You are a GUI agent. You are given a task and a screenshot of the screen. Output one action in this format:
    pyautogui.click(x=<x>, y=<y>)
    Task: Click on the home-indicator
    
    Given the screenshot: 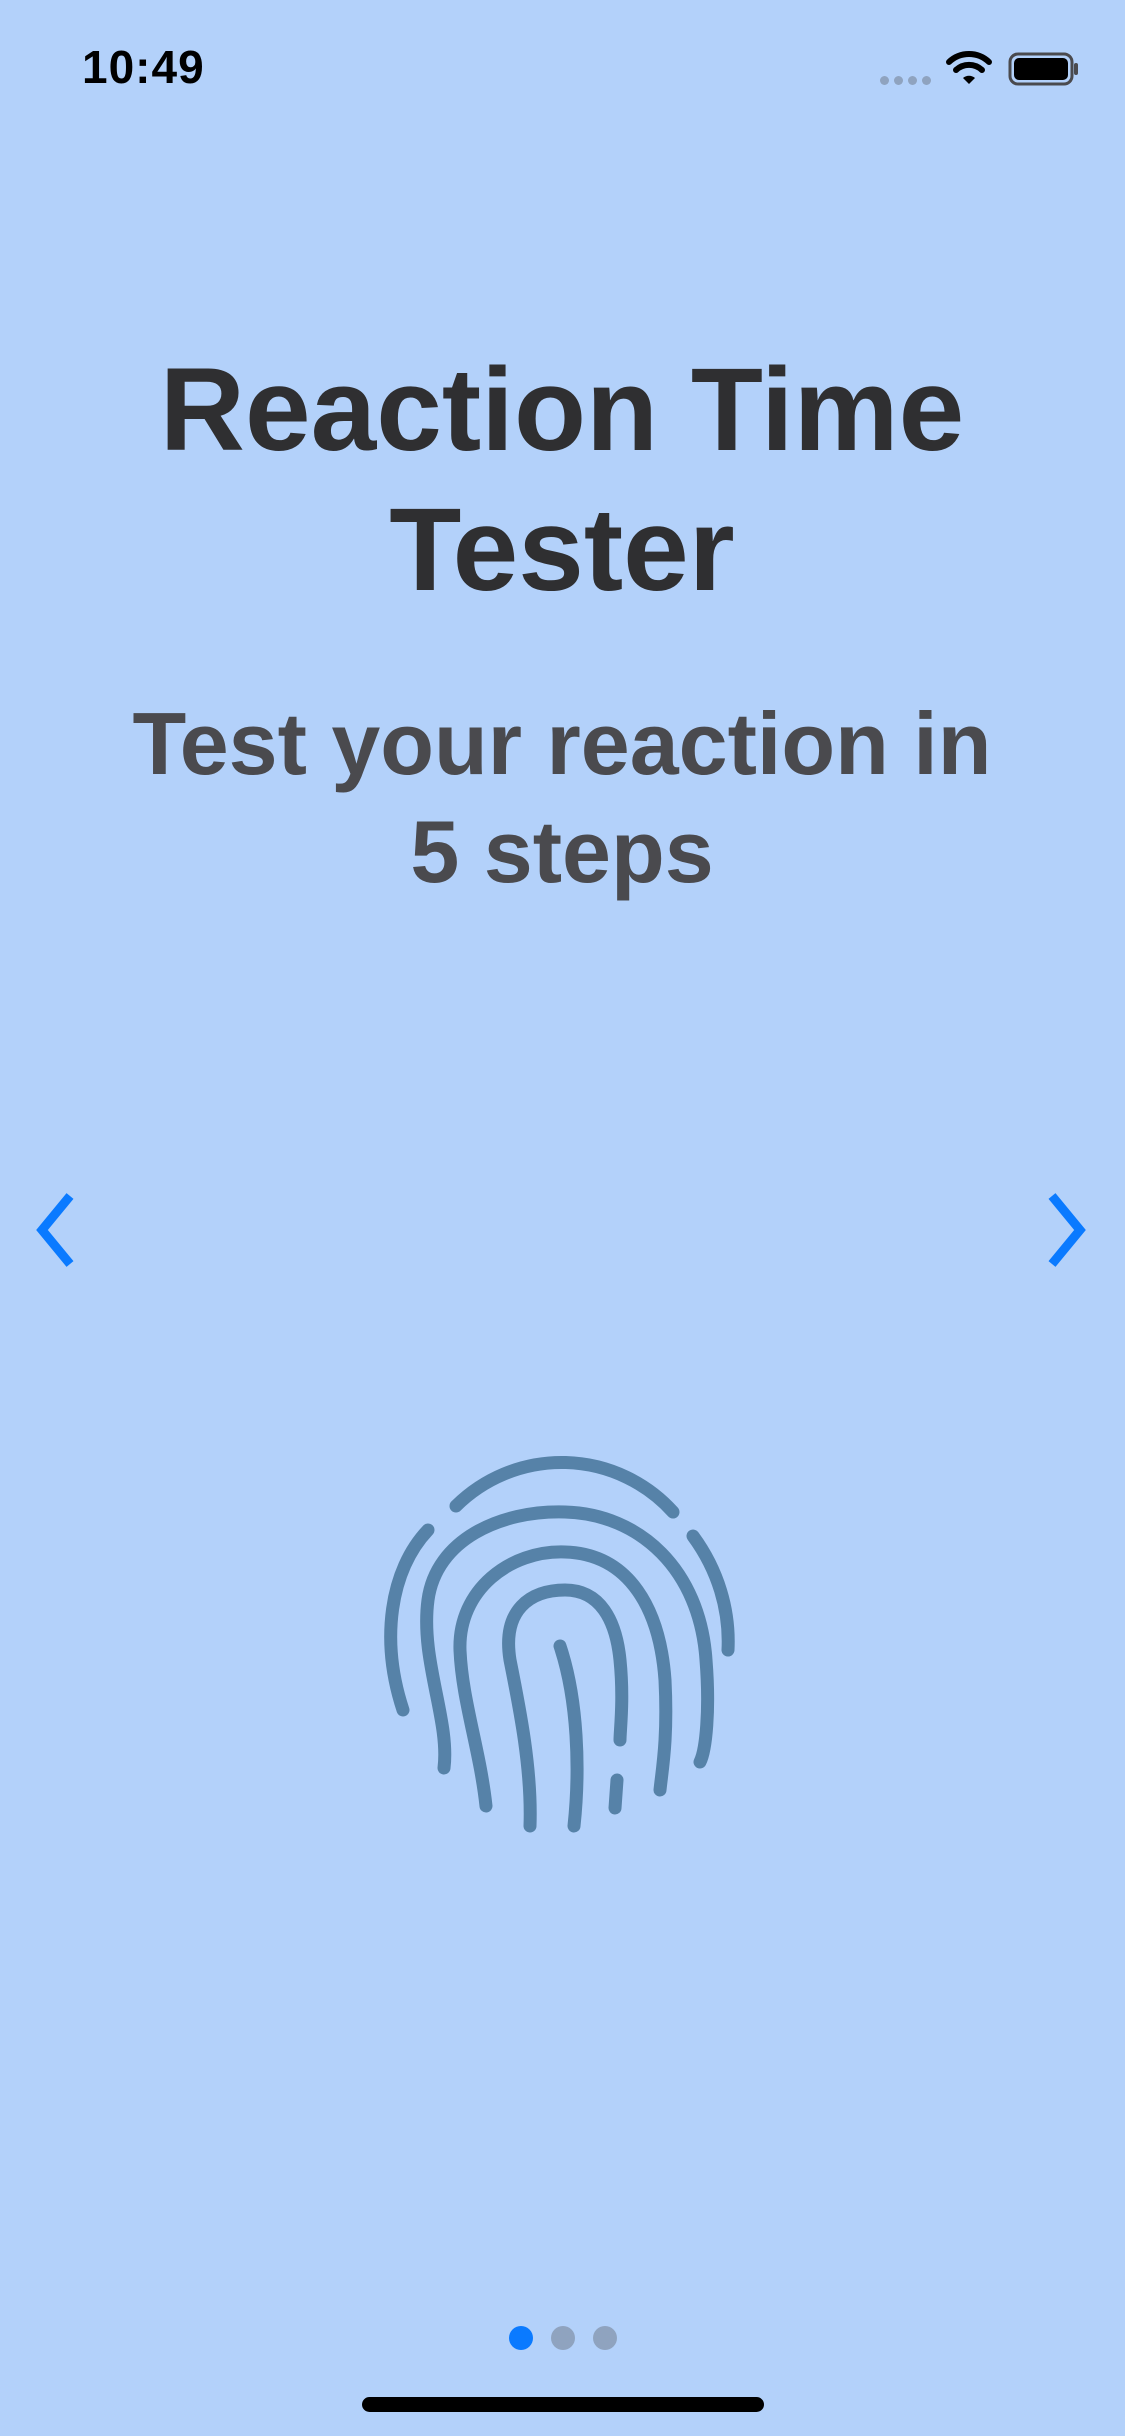 What is the action you would take?
    pyautogui.click(x=563, y=2404)
    